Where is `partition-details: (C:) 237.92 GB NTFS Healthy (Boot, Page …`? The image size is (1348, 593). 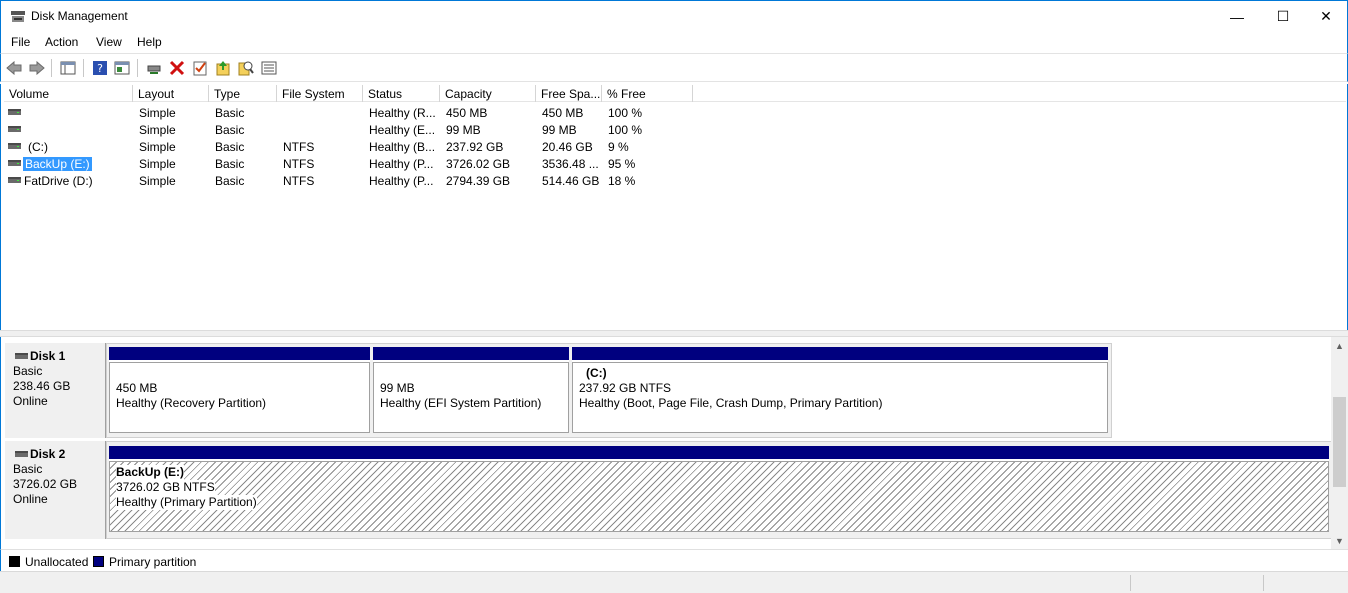 partition-details: (C:) 237.92 GB NTFS Healthy (Boot, Page … is located at coordinates (840, 397).